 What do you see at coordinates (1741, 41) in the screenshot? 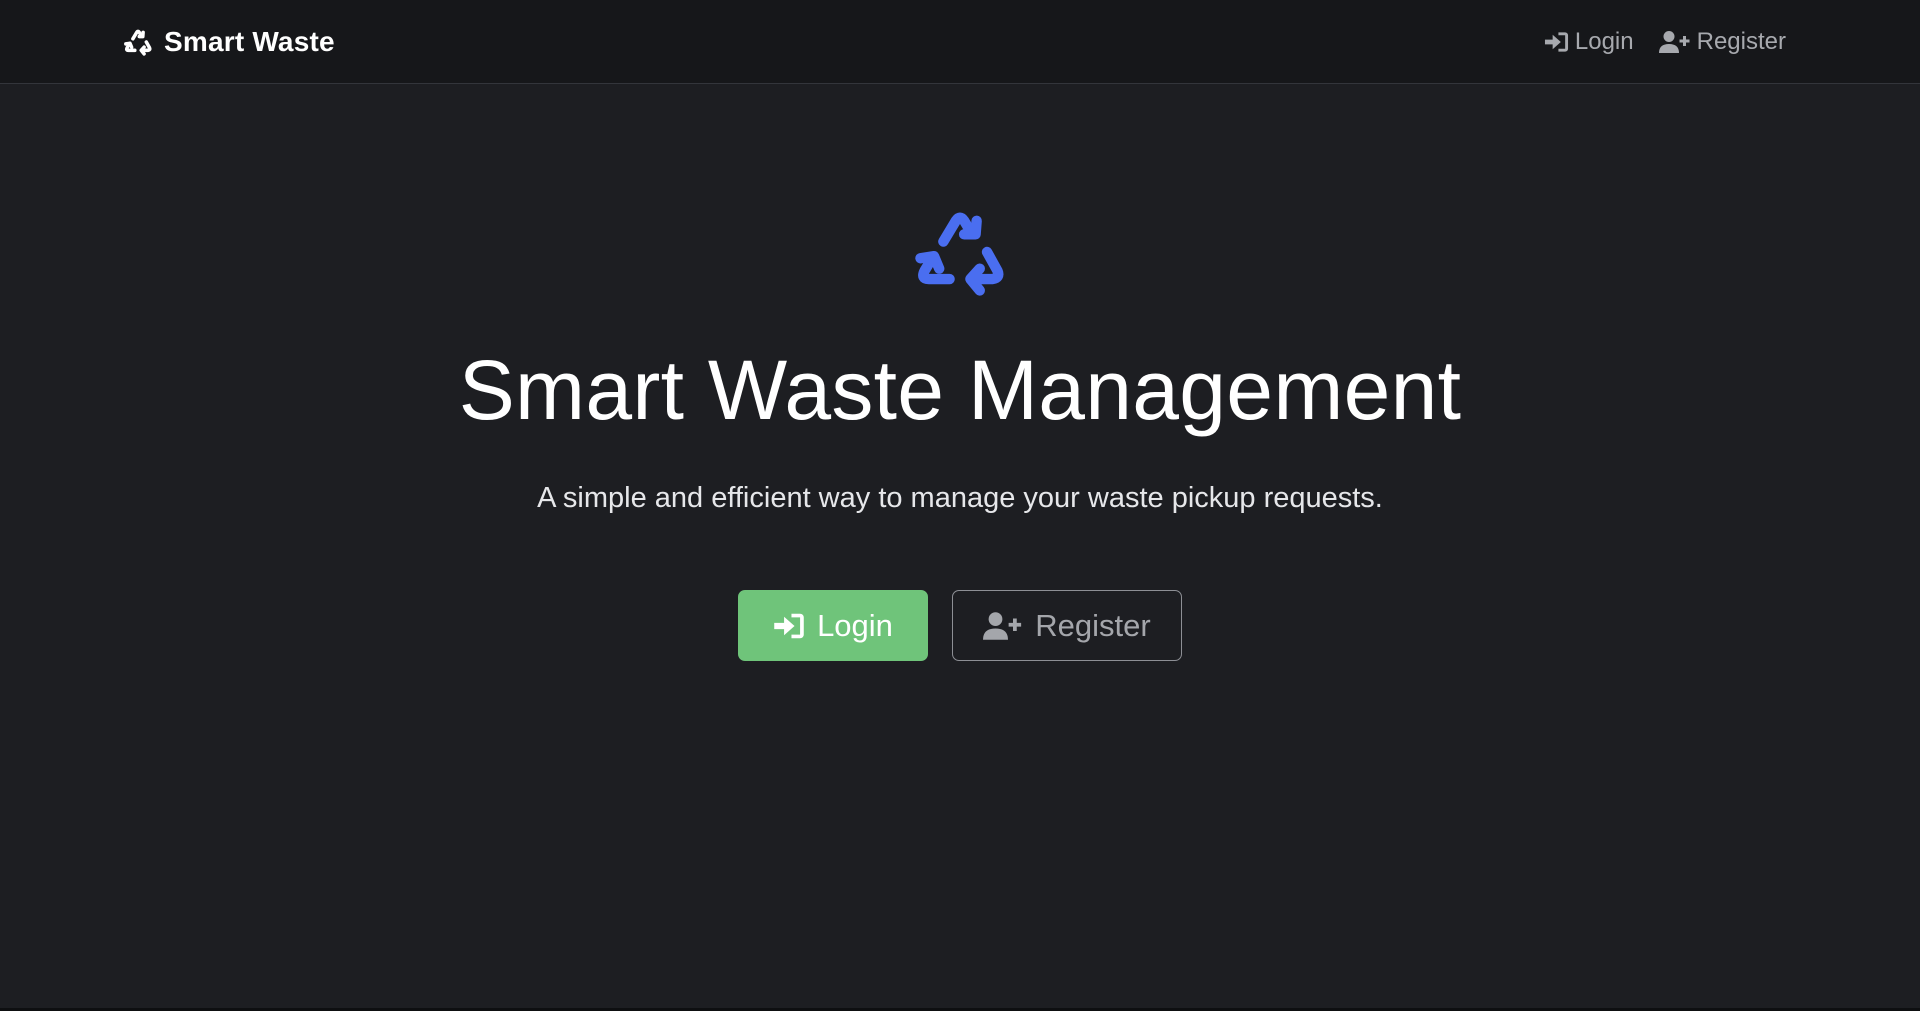
I see `nav-register-label: Register` at bounding box center [1741, 41].